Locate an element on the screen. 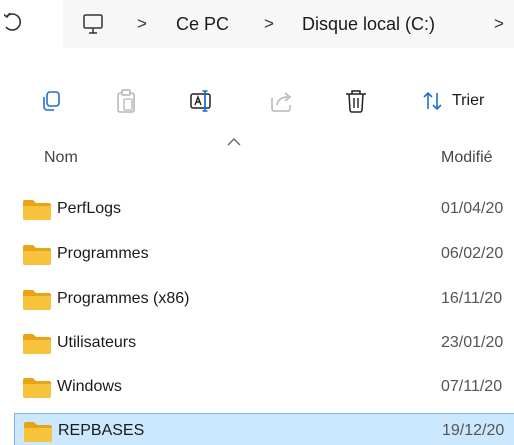 The image size is (514, 445). file-name: Programmes (x86) is located at coordinates (123, 298).